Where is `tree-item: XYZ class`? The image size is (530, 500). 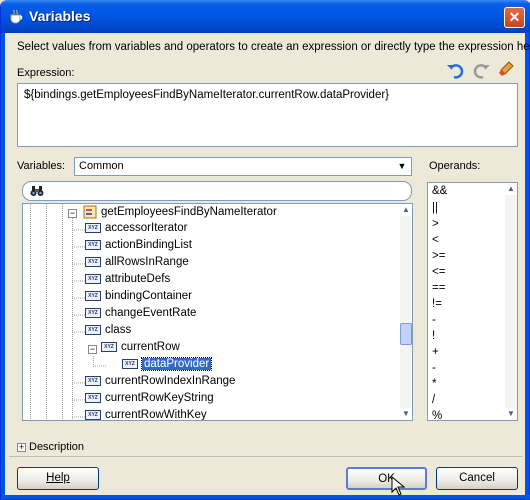 tree-item: XYZ class is located at coordinates (108, 332).